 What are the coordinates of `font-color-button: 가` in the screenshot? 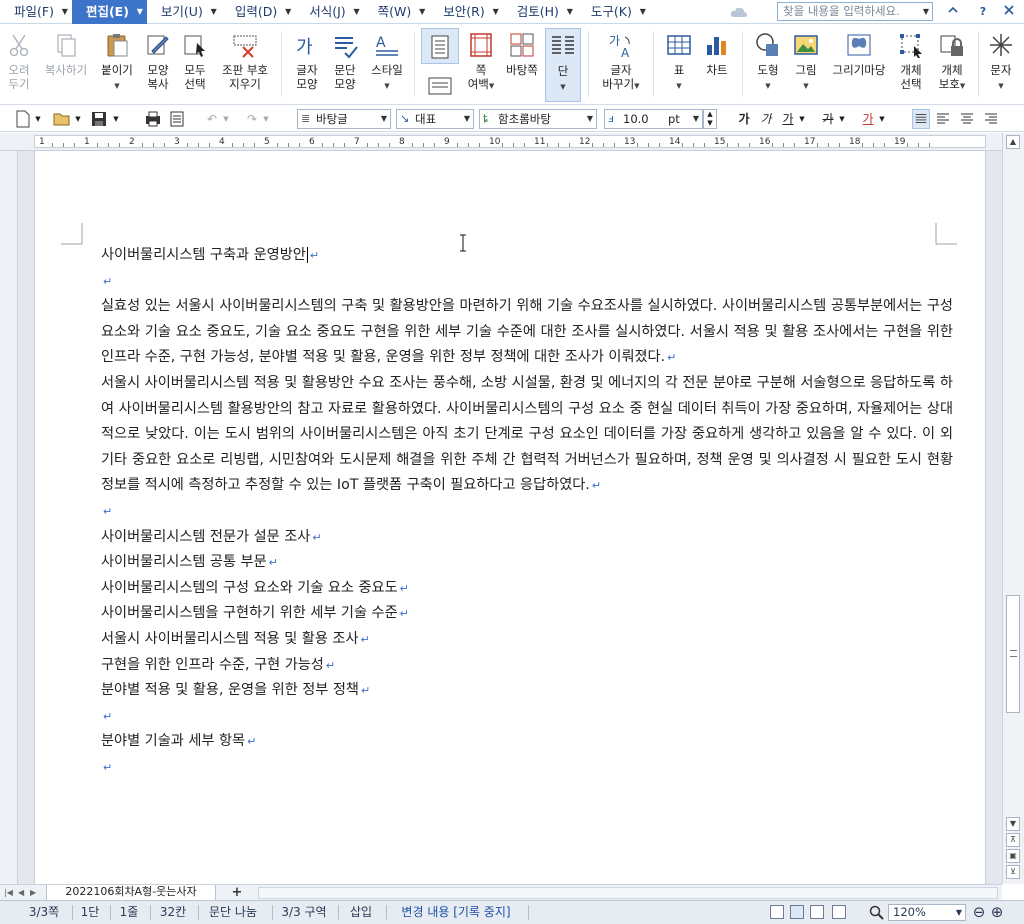 It's located at (868, 119).